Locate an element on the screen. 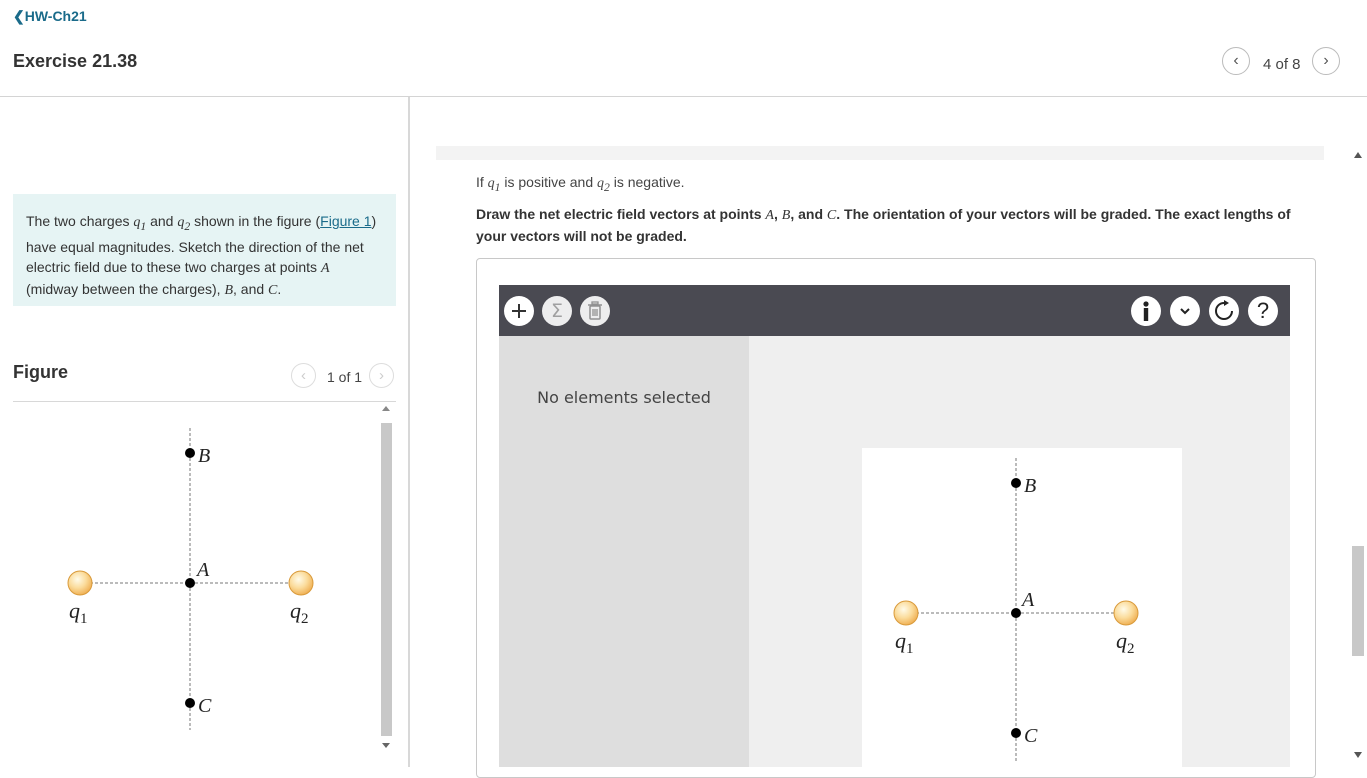 The height and width of the screenshot is (778, 1367). help-icon: ? is located at coordinates (1263, 310).